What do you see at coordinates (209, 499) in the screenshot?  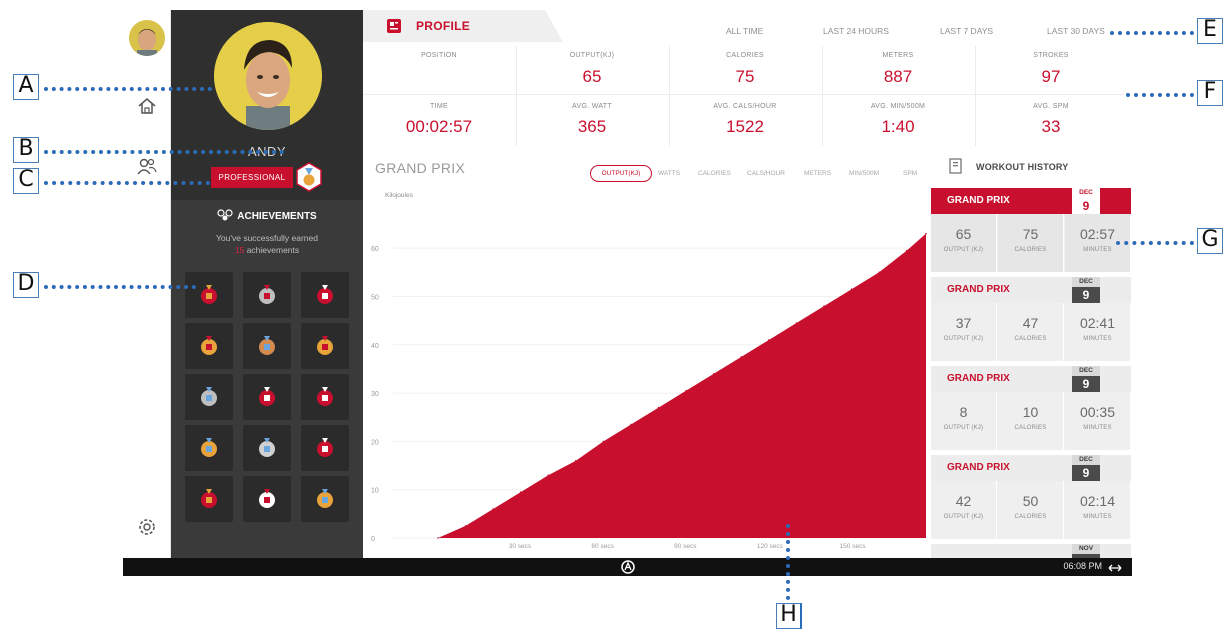 I see `achievement-flame-icon` at bounding box center [209, 499].